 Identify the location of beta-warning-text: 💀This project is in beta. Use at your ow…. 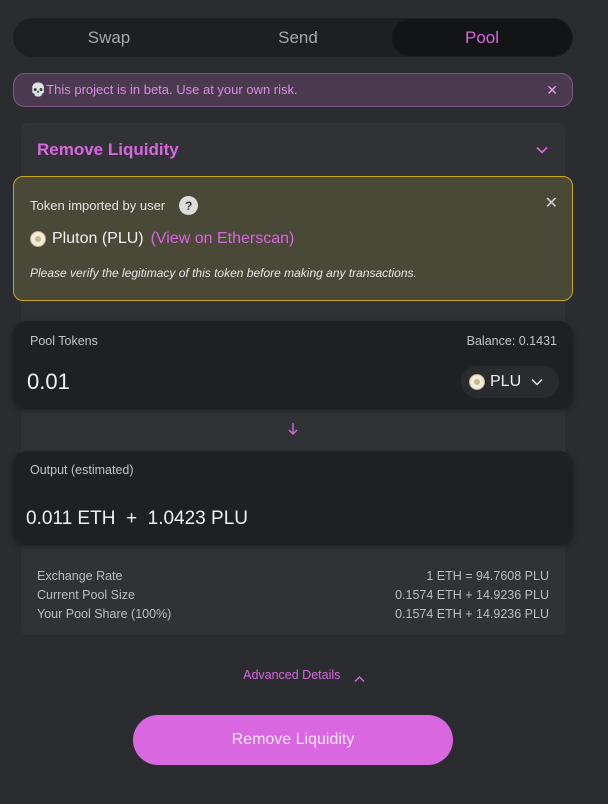
(164, 89).